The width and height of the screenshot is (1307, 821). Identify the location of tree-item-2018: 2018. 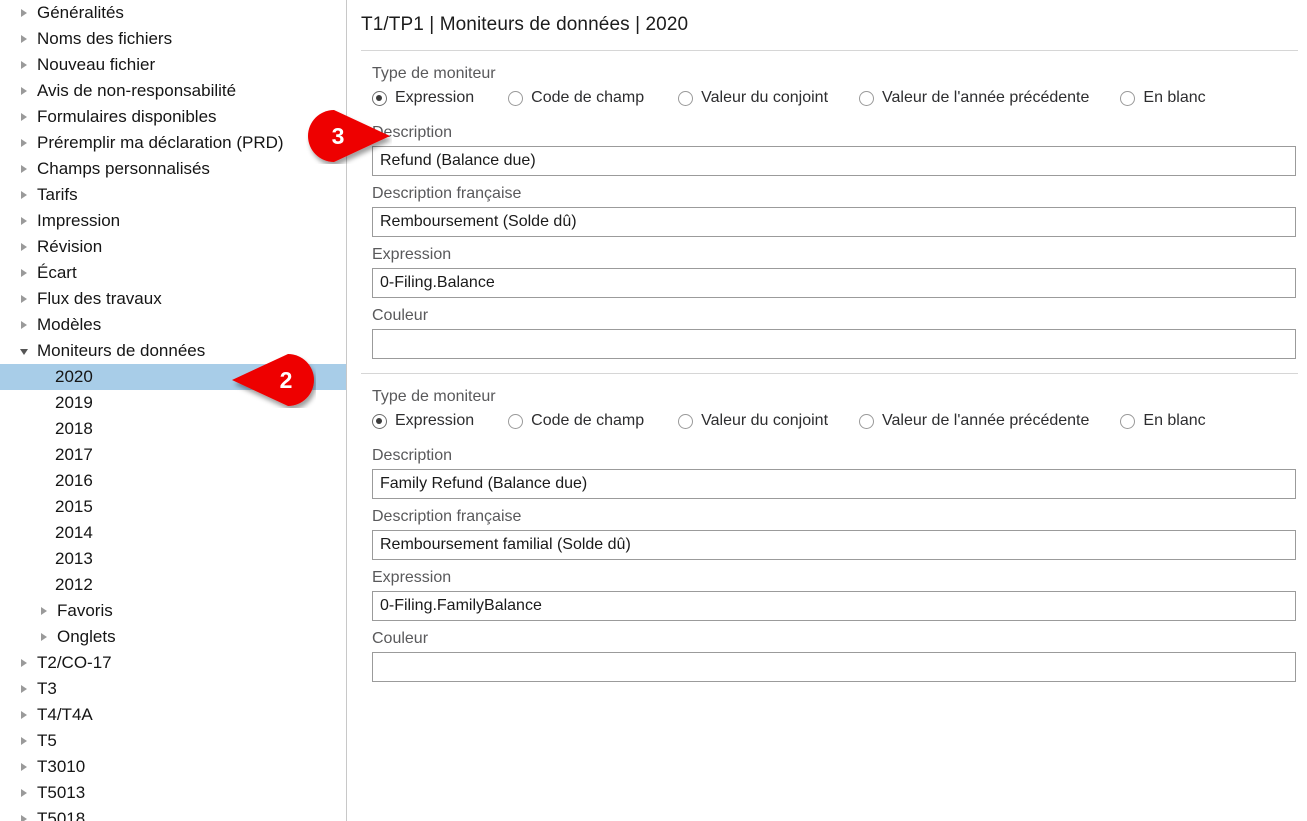
(173, 429).